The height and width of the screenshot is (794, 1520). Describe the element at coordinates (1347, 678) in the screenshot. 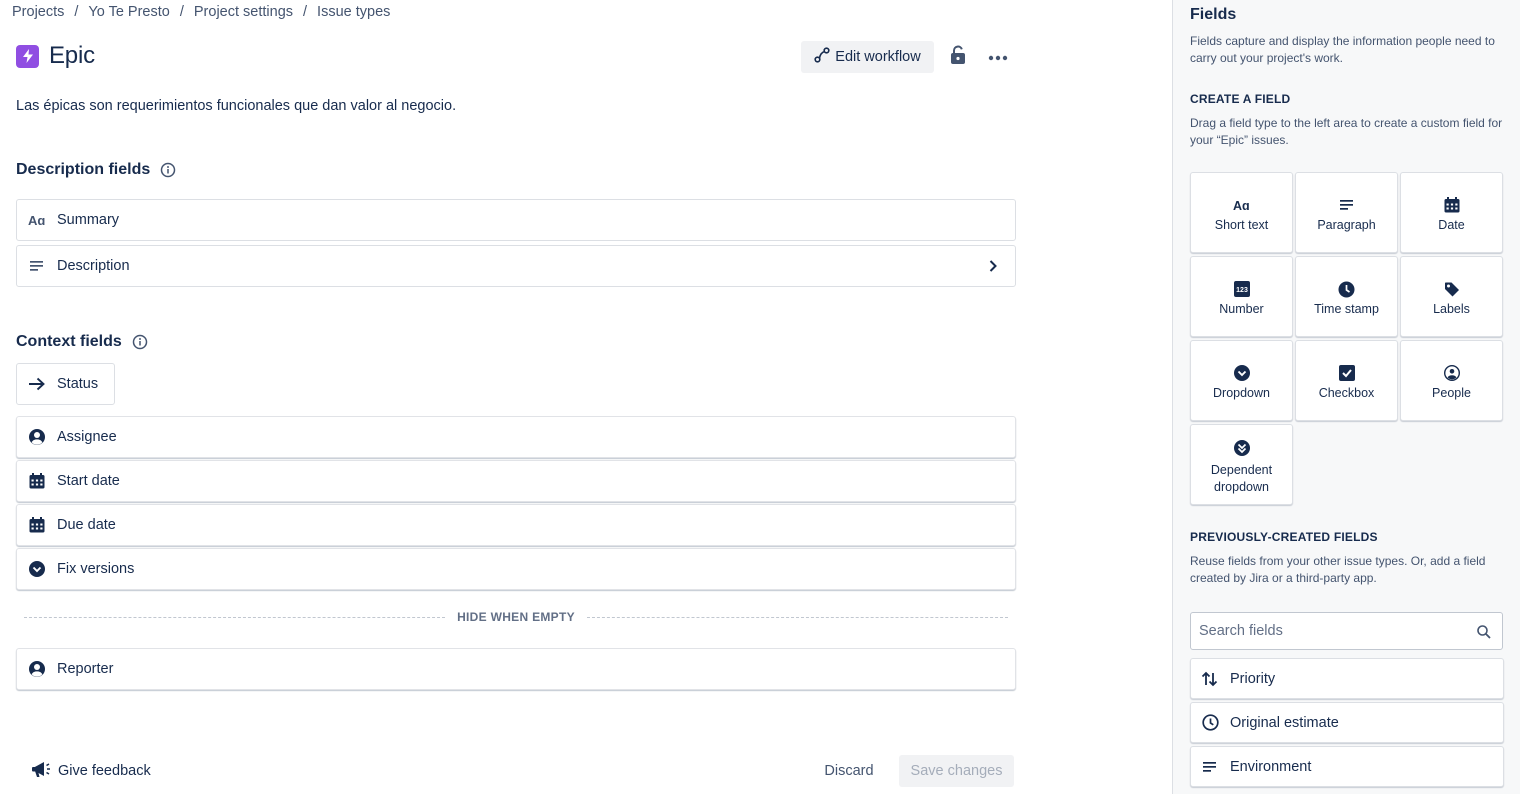

I see `prev-field-priority: Priority` at that location.